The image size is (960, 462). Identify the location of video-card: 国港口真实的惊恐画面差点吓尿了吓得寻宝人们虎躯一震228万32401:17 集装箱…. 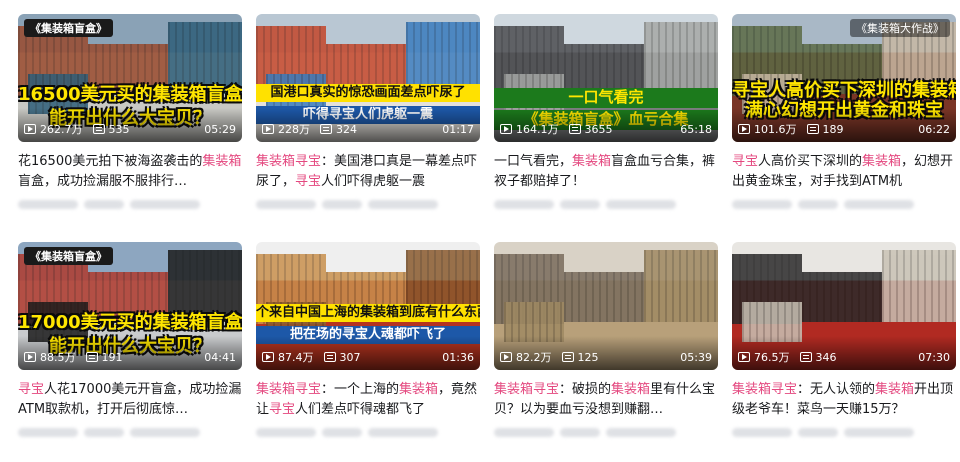
(368, 112).